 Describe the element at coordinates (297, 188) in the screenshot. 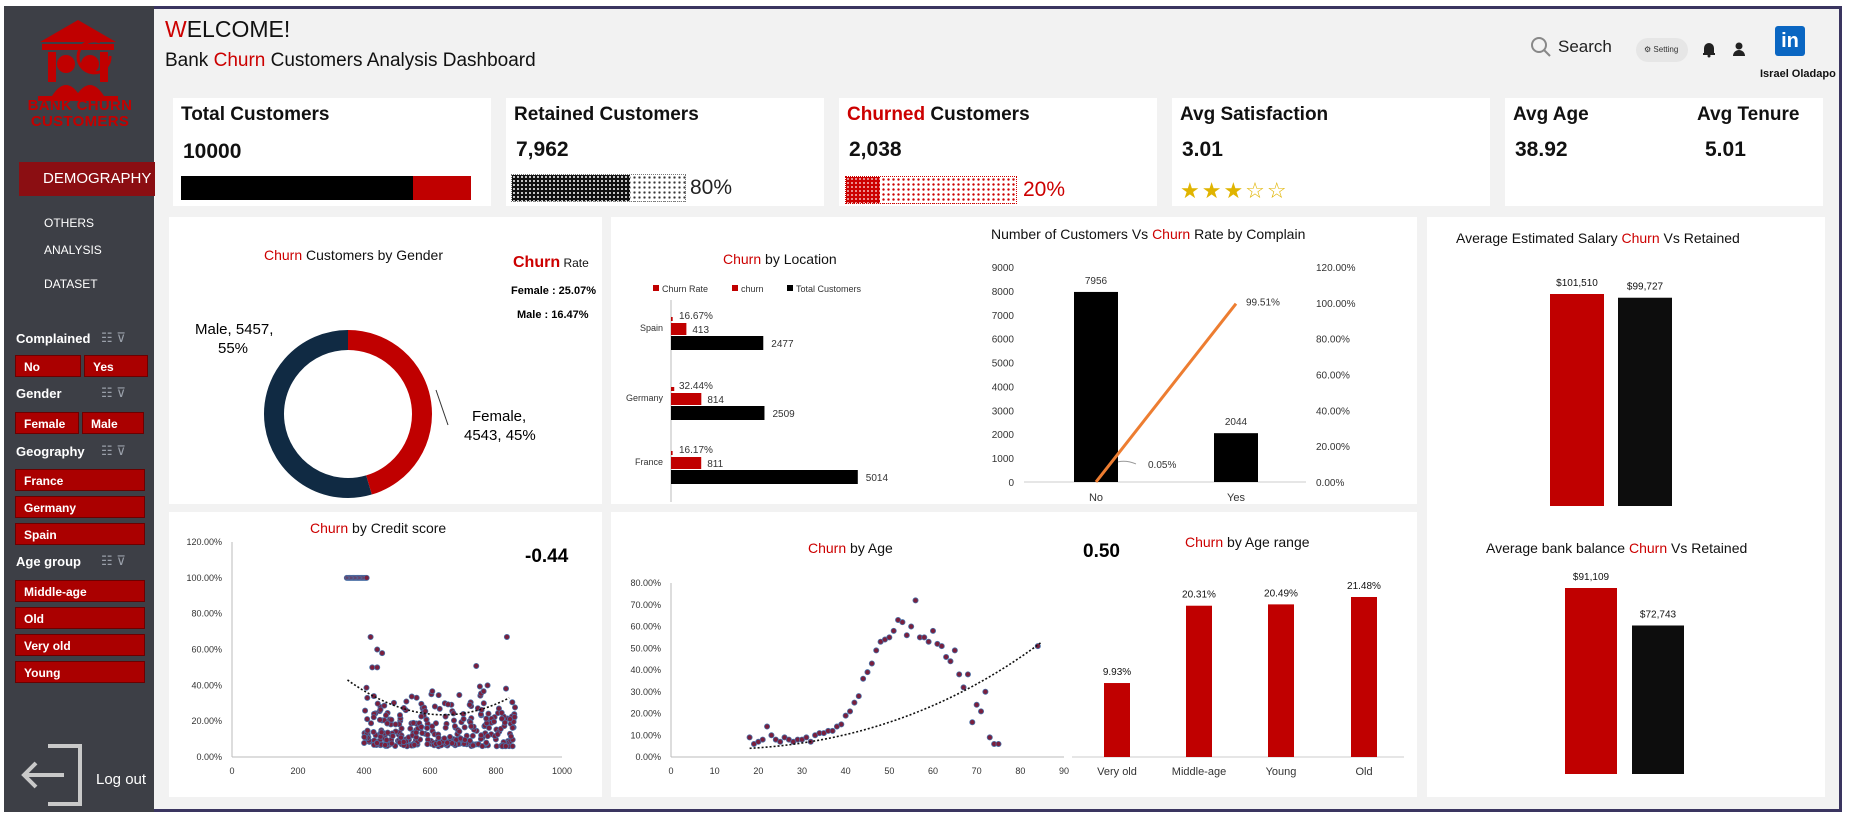

I see `total-progress-fill` at that location.